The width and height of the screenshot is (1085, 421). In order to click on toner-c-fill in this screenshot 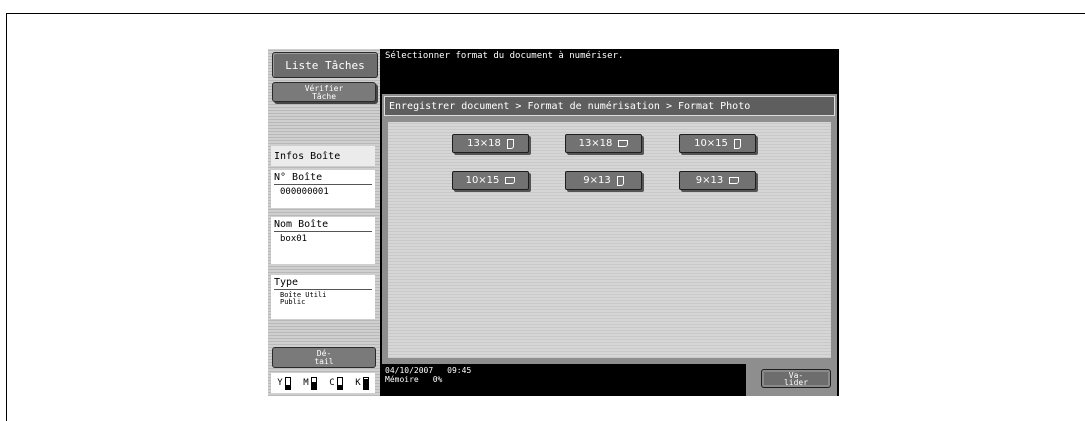, I will do `click(339, 387)`.